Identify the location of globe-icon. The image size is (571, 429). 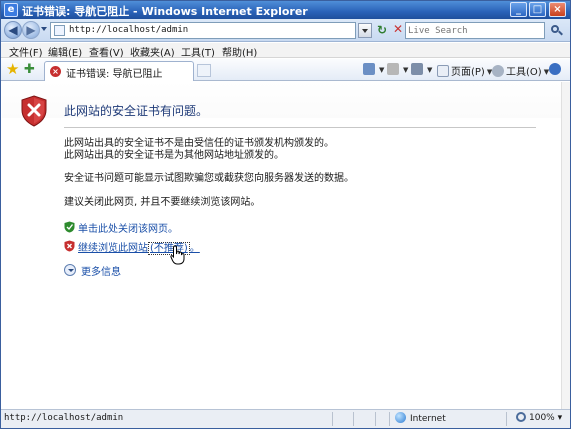
(400, 417).